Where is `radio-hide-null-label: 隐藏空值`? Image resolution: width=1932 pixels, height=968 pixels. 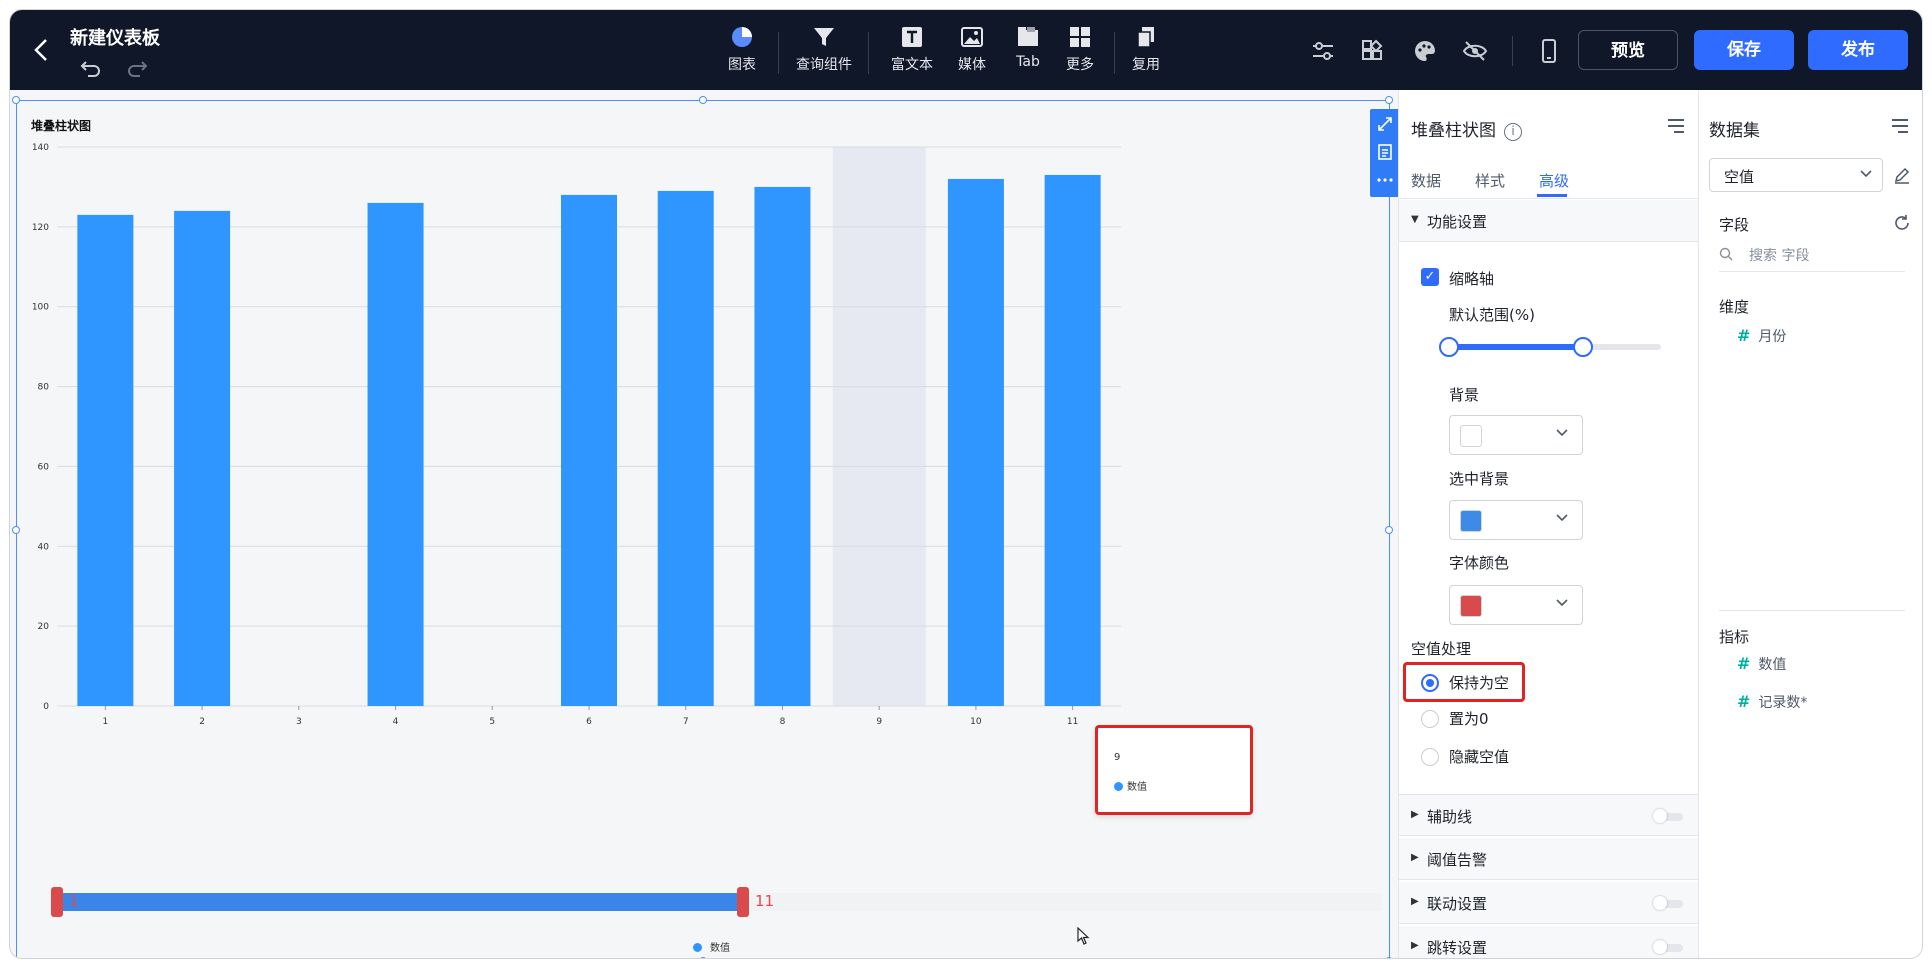 radio-hide-null-label: 隐藏空值 is located at coordinates (1479, 757).